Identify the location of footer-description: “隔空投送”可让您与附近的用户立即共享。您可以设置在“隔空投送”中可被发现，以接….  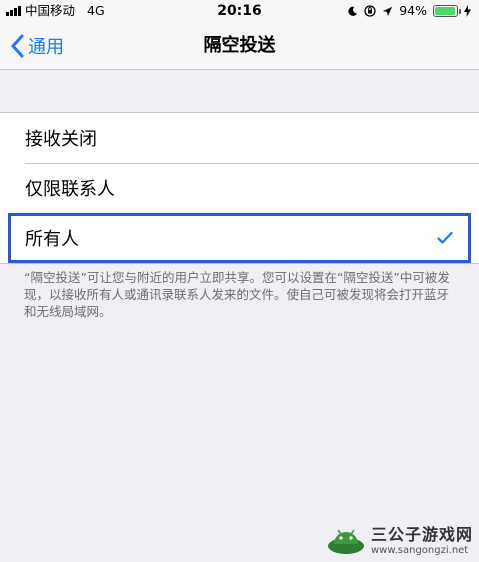
(237, 294).